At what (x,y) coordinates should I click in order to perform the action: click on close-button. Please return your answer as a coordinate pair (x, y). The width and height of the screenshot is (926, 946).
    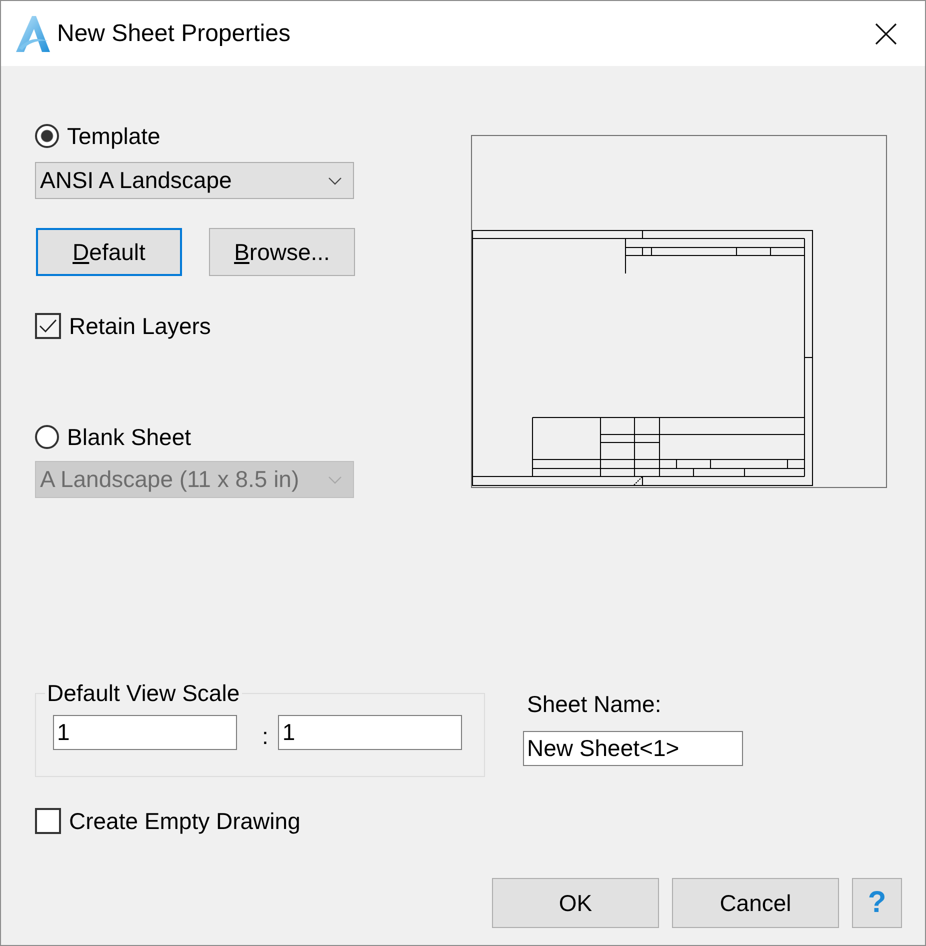
    Looking at the image, I should click on (886, 33).